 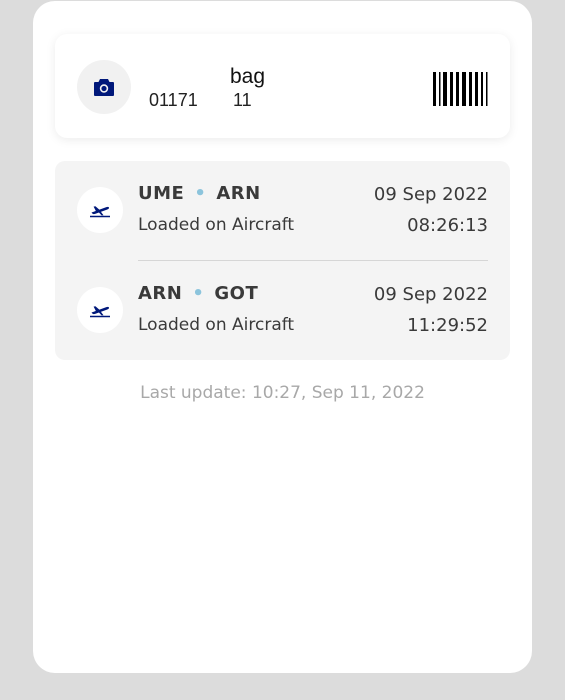 I want to click on origin-code: UME, so click(x=161, y=193).